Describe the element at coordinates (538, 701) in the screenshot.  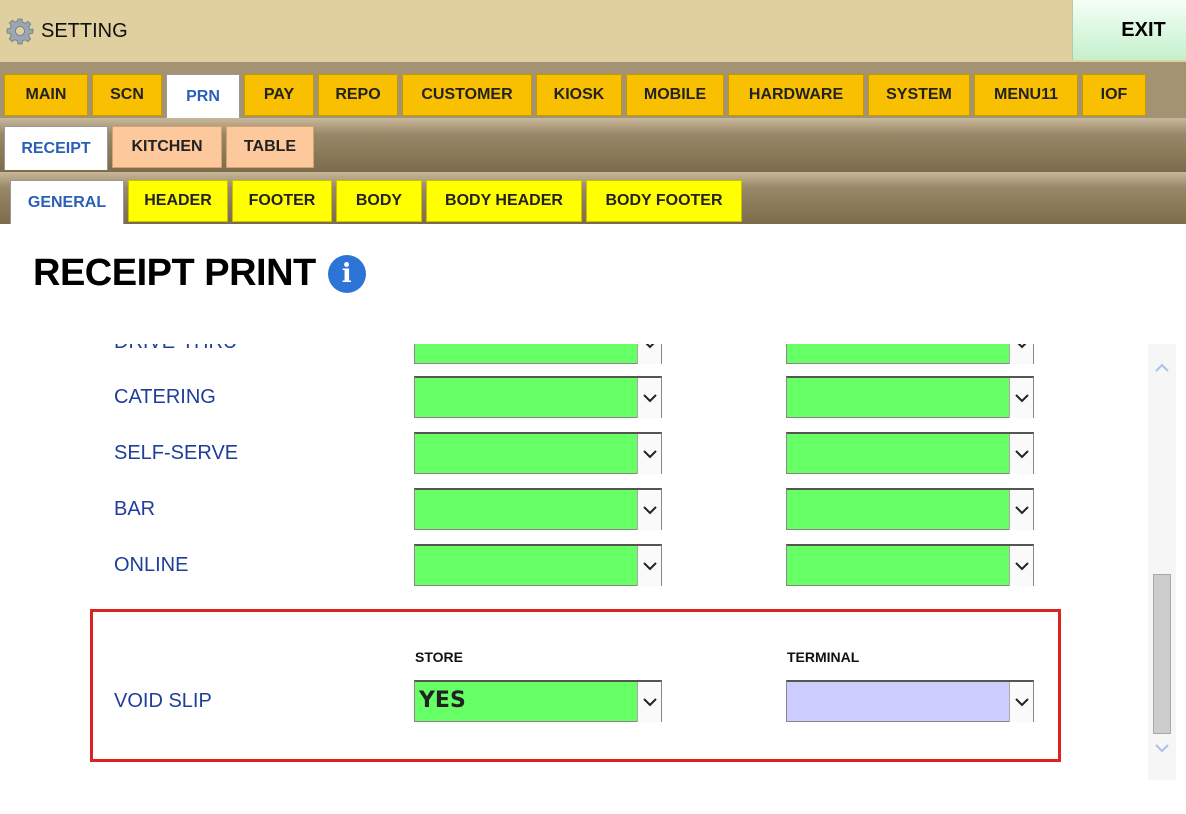
I see `void-slip-store-dropdown: YES` at that location.